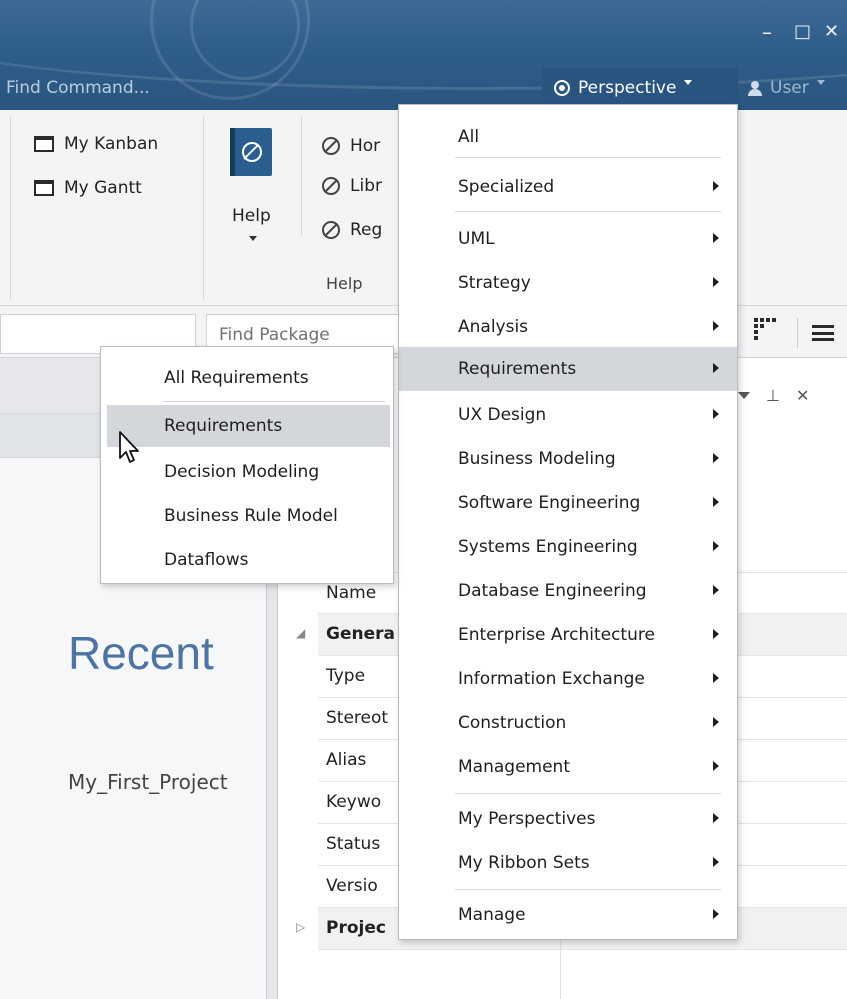 The height and width of the screenshot is (999, 847). What do you see at coordinates (251, 516) in the screenshot?
I see `submenu-item-label: Business Rule Model` at bounding box center [251, 516].